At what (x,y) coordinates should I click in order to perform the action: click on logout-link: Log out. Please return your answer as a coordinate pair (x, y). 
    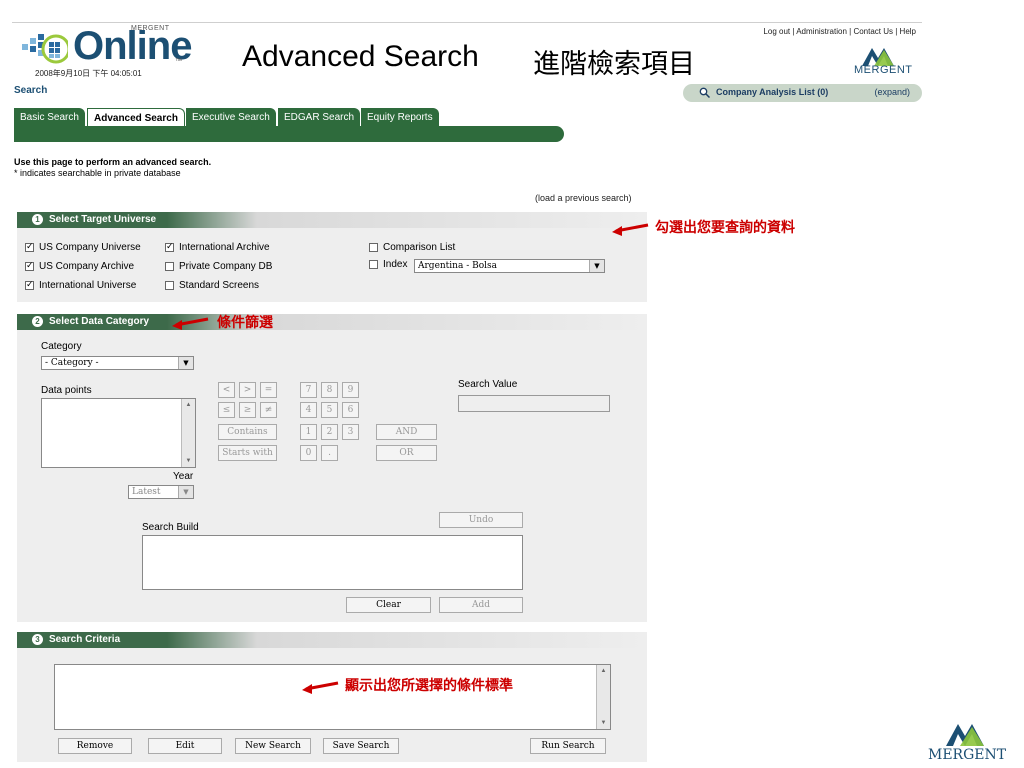
    Looking at the image, I should click on (776, 31).